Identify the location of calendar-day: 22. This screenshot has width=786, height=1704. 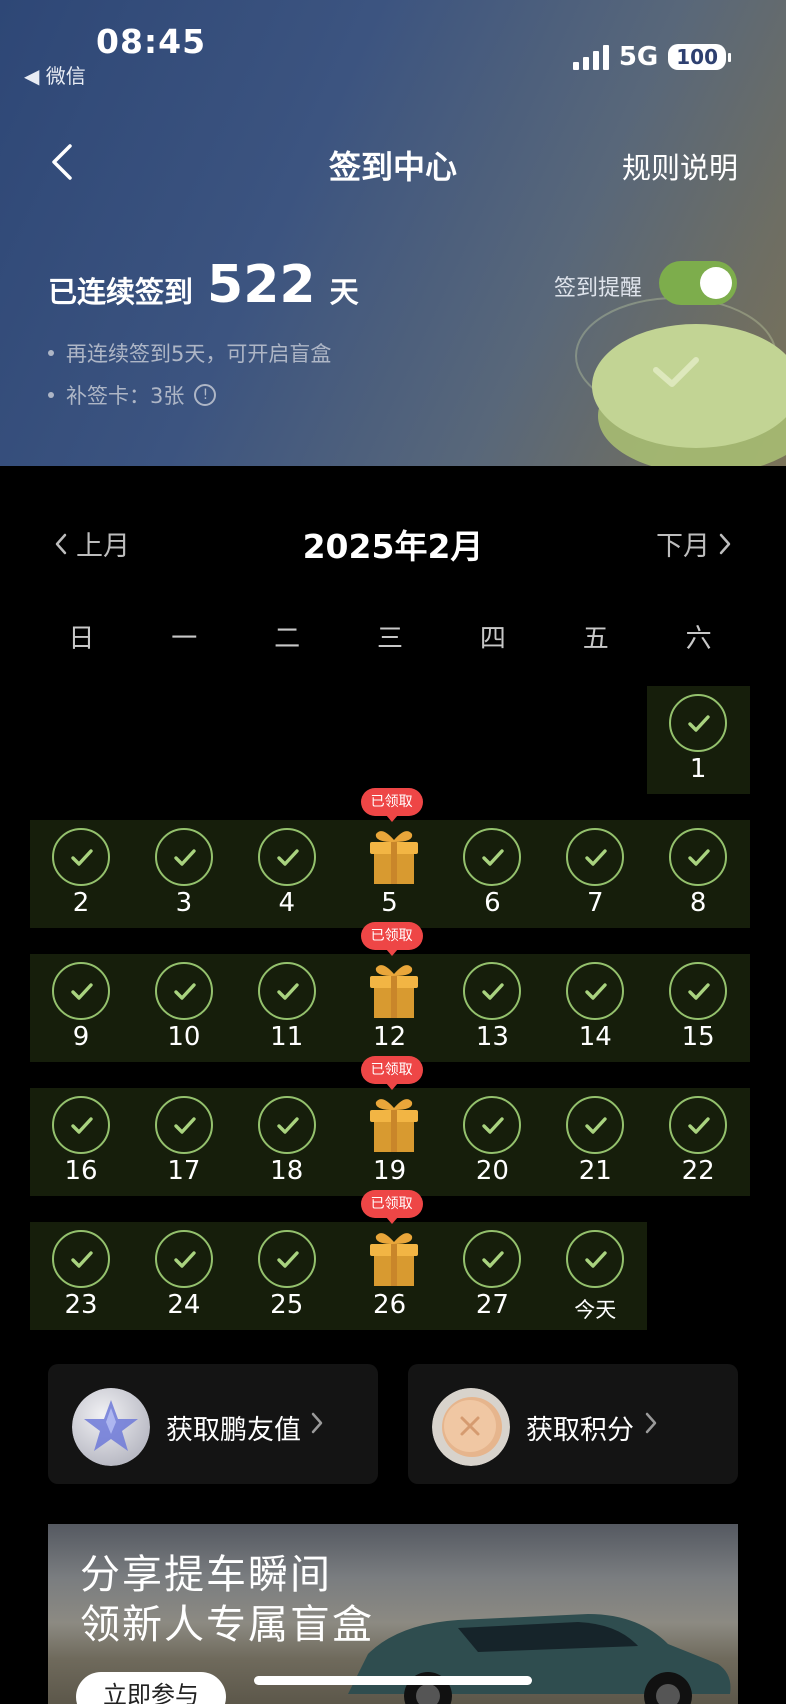
(698, 1142).